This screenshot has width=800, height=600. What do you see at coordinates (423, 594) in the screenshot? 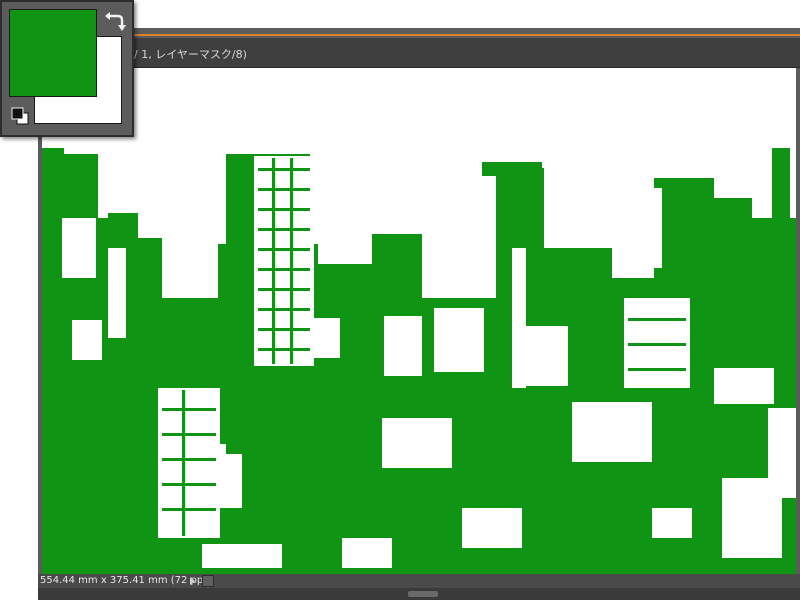
I see `scrollbar-thumb` at bounding box center [423, 594].